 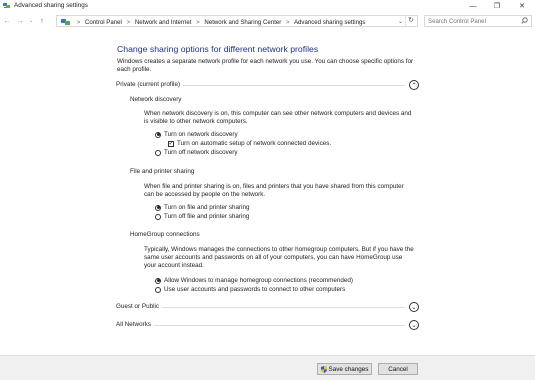 What do you see at coordinates (31, 21) in the screenshot?
I see `recent-pages-chevron-icon: ⌄` at bounding box center [31, 21].